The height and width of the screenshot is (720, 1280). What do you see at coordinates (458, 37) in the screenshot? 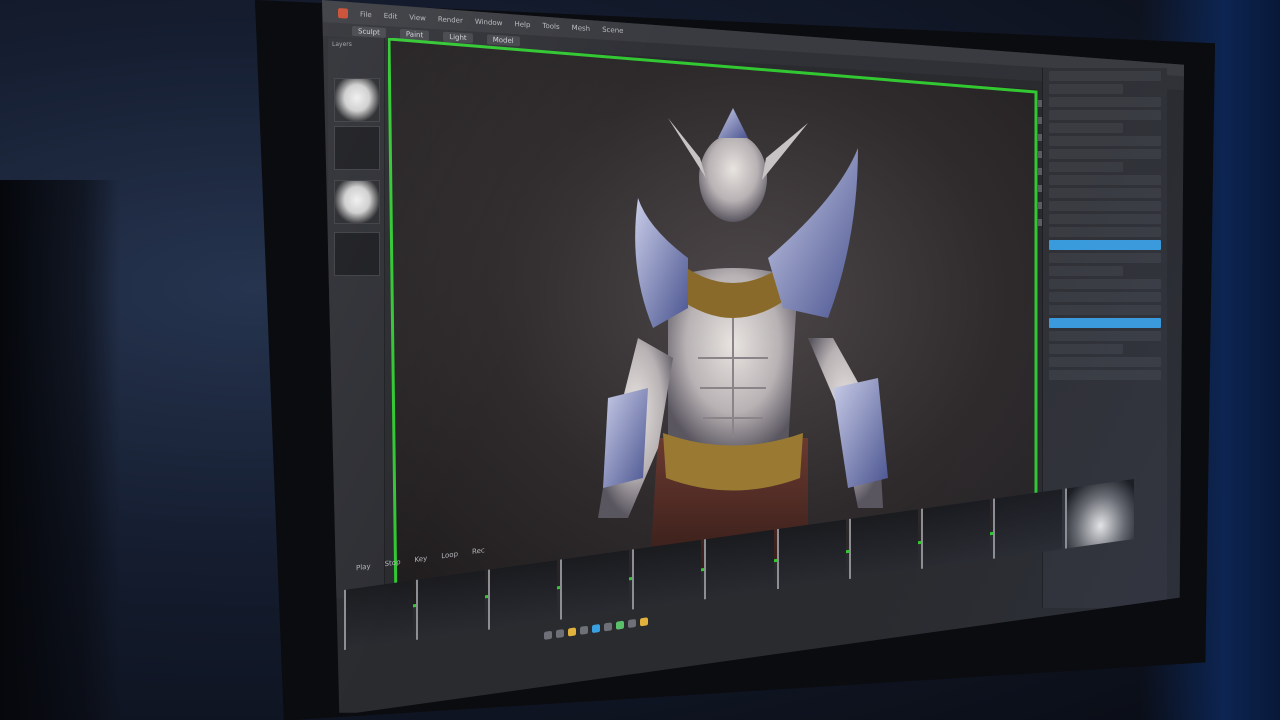
I see `tab-light: Light` at bounding box center [458, 37].